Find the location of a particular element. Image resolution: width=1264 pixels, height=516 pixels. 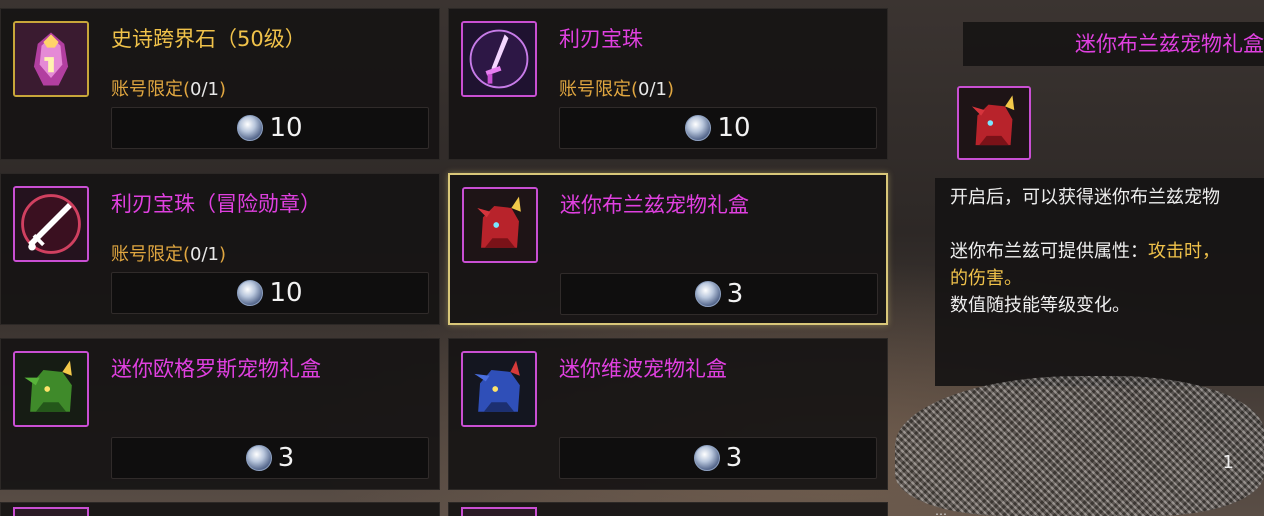

item-title: 利刃宝珠（冒险勋章） is located at coordinates (216, 204).